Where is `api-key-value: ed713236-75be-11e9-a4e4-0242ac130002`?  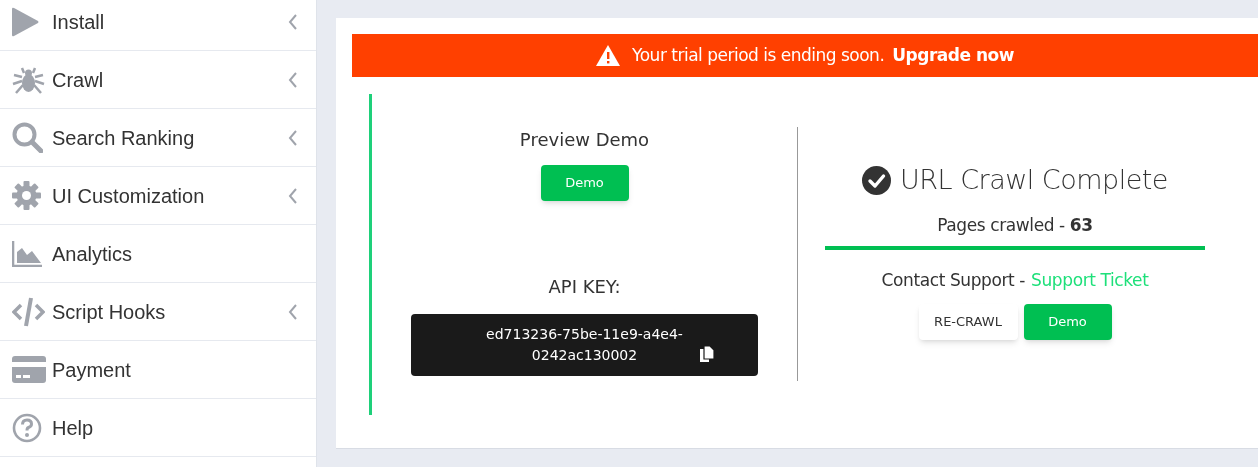 api-key-value: ed713236-75be-11e9-a4e4-0242ac130002 is located at coordinates (584, 345).